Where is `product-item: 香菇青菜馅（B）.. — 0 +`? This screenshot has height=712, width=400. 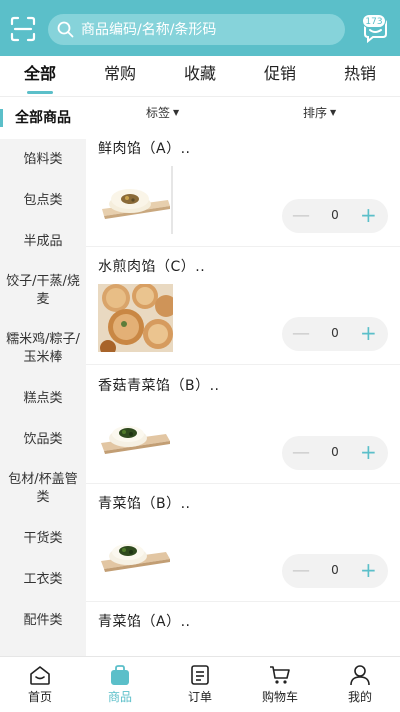
product-item: 香菇青菜馅（B）.. — 0 + is located at coordinates (243, 424).